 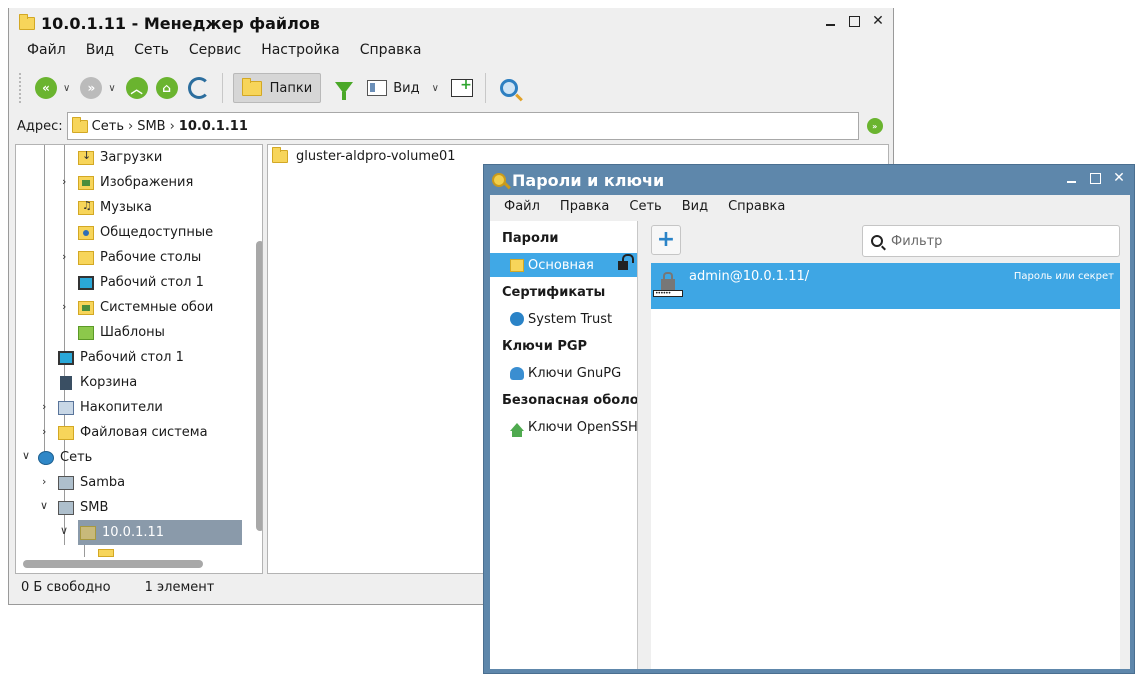 I want to click on tree-item-trash: Корзина, so click(x=97, y=382).